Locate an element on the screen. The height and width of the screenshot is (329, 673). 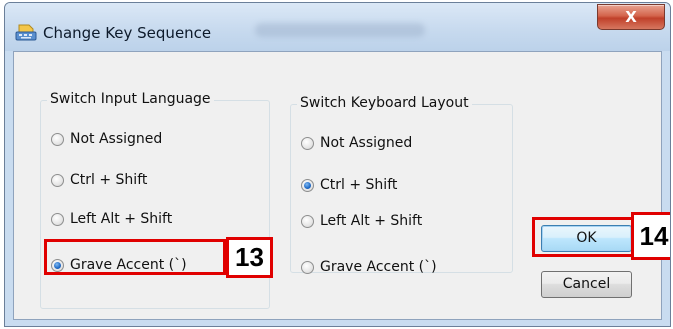
background-window-title-ghost is located at coordinates (340, 30).